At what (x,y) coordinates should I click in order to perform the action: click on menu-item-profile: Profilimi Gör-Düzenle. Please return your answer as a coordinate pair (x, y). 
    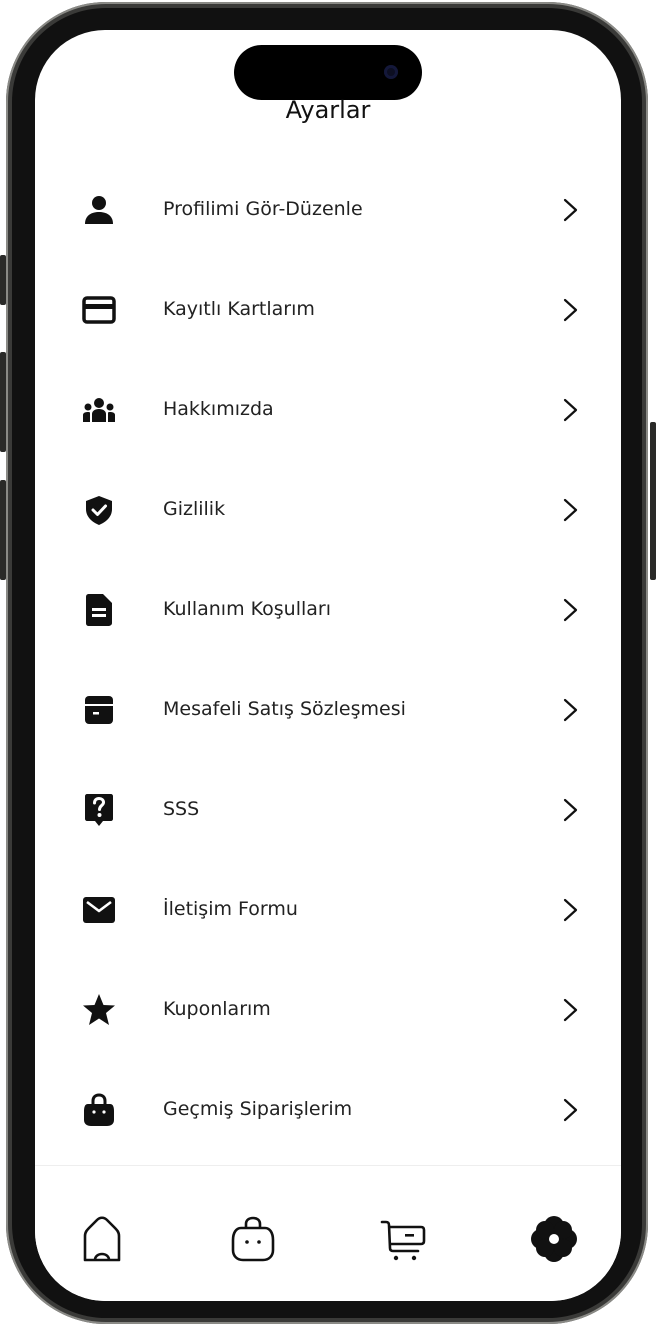
    Looking at the image, I should click on (328, 210).